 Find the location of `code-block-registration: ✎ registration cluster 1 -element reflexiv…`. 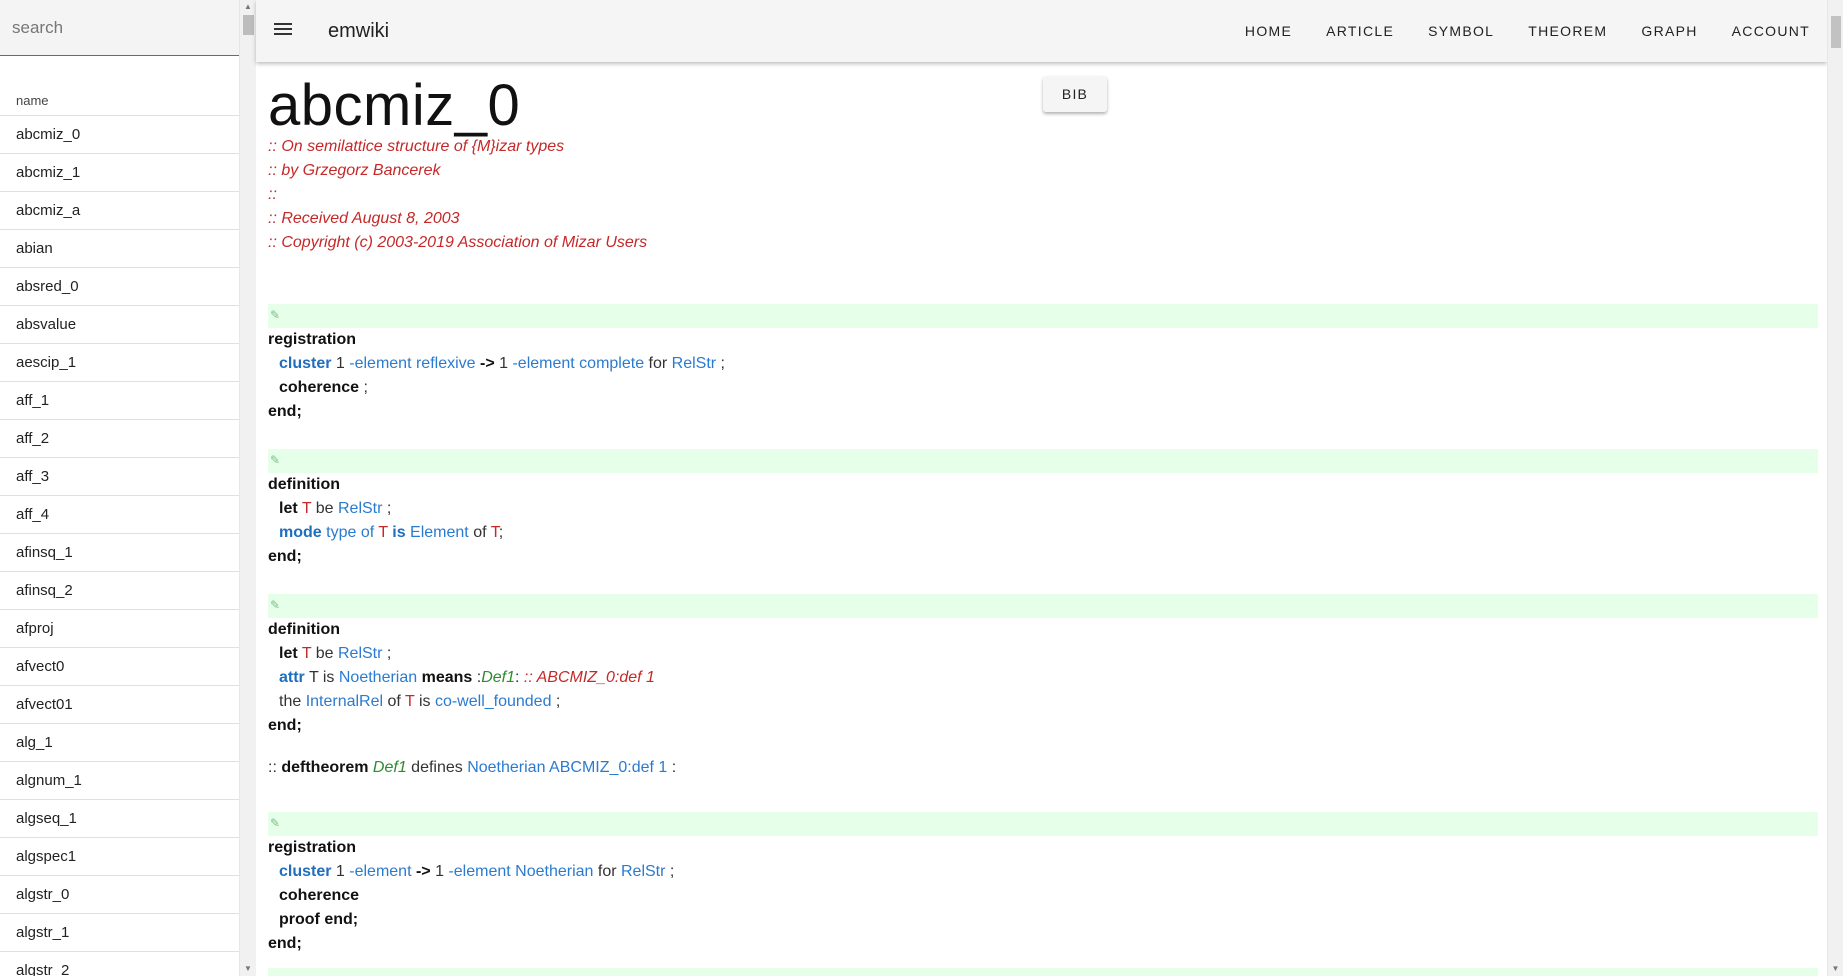

code-block-registration: ✎ registration cluster 1 -element reflexiv… is located at coordinates (1043, 364).